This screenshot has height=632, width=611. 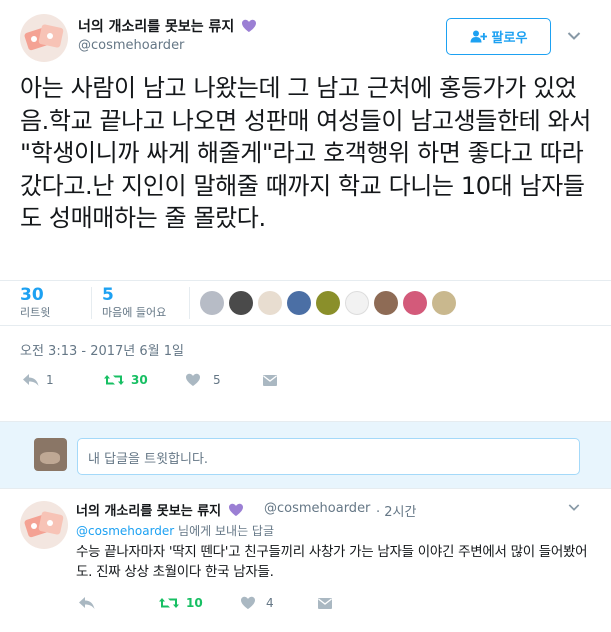 I want to click on like-action: 4, so click(x=257, y=603).